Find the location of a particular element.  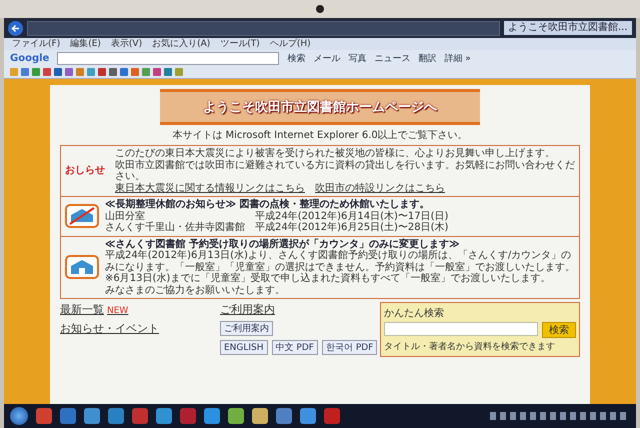

toolbar-search-field is located at coordinates (168, 58).